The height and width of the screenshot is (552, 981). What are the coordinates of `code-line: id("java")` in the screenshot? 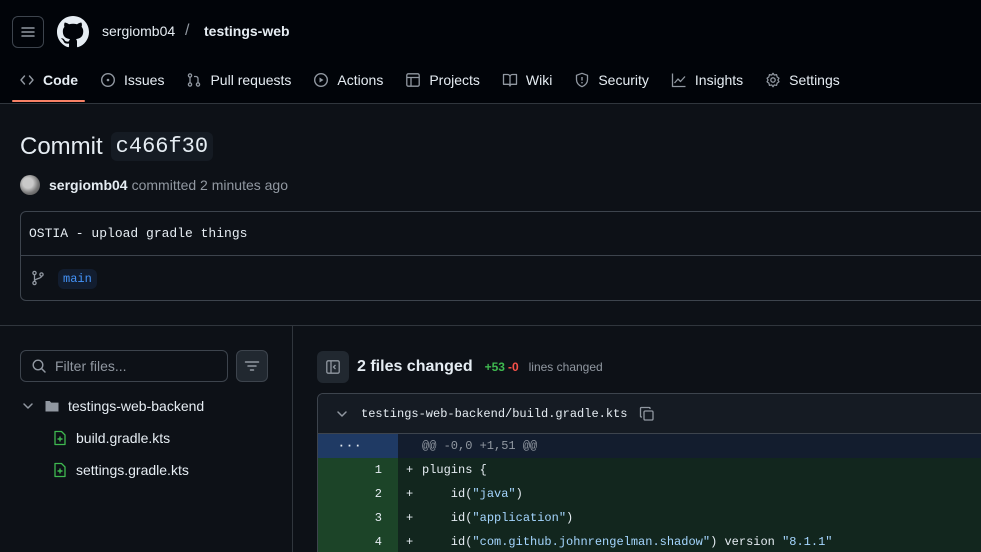 It's located at (472, 494).